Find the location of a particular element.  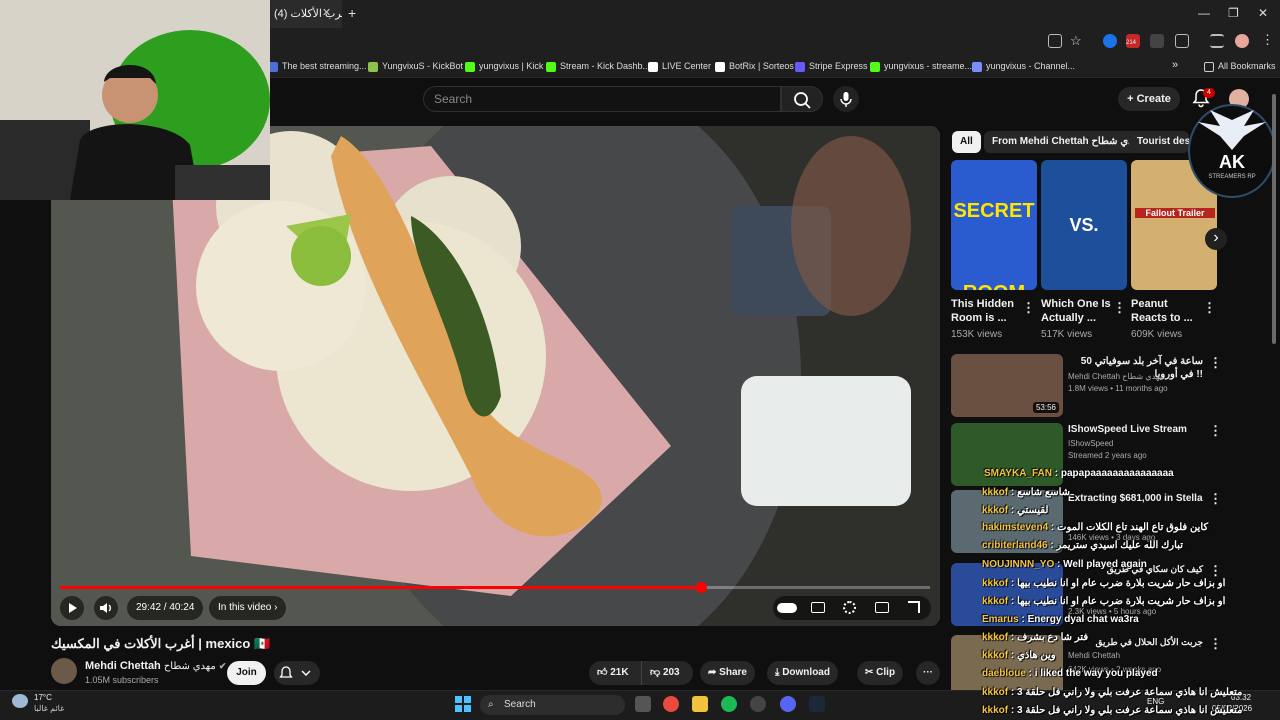

weather-cloud-icon is located at coordinates (20, 701).